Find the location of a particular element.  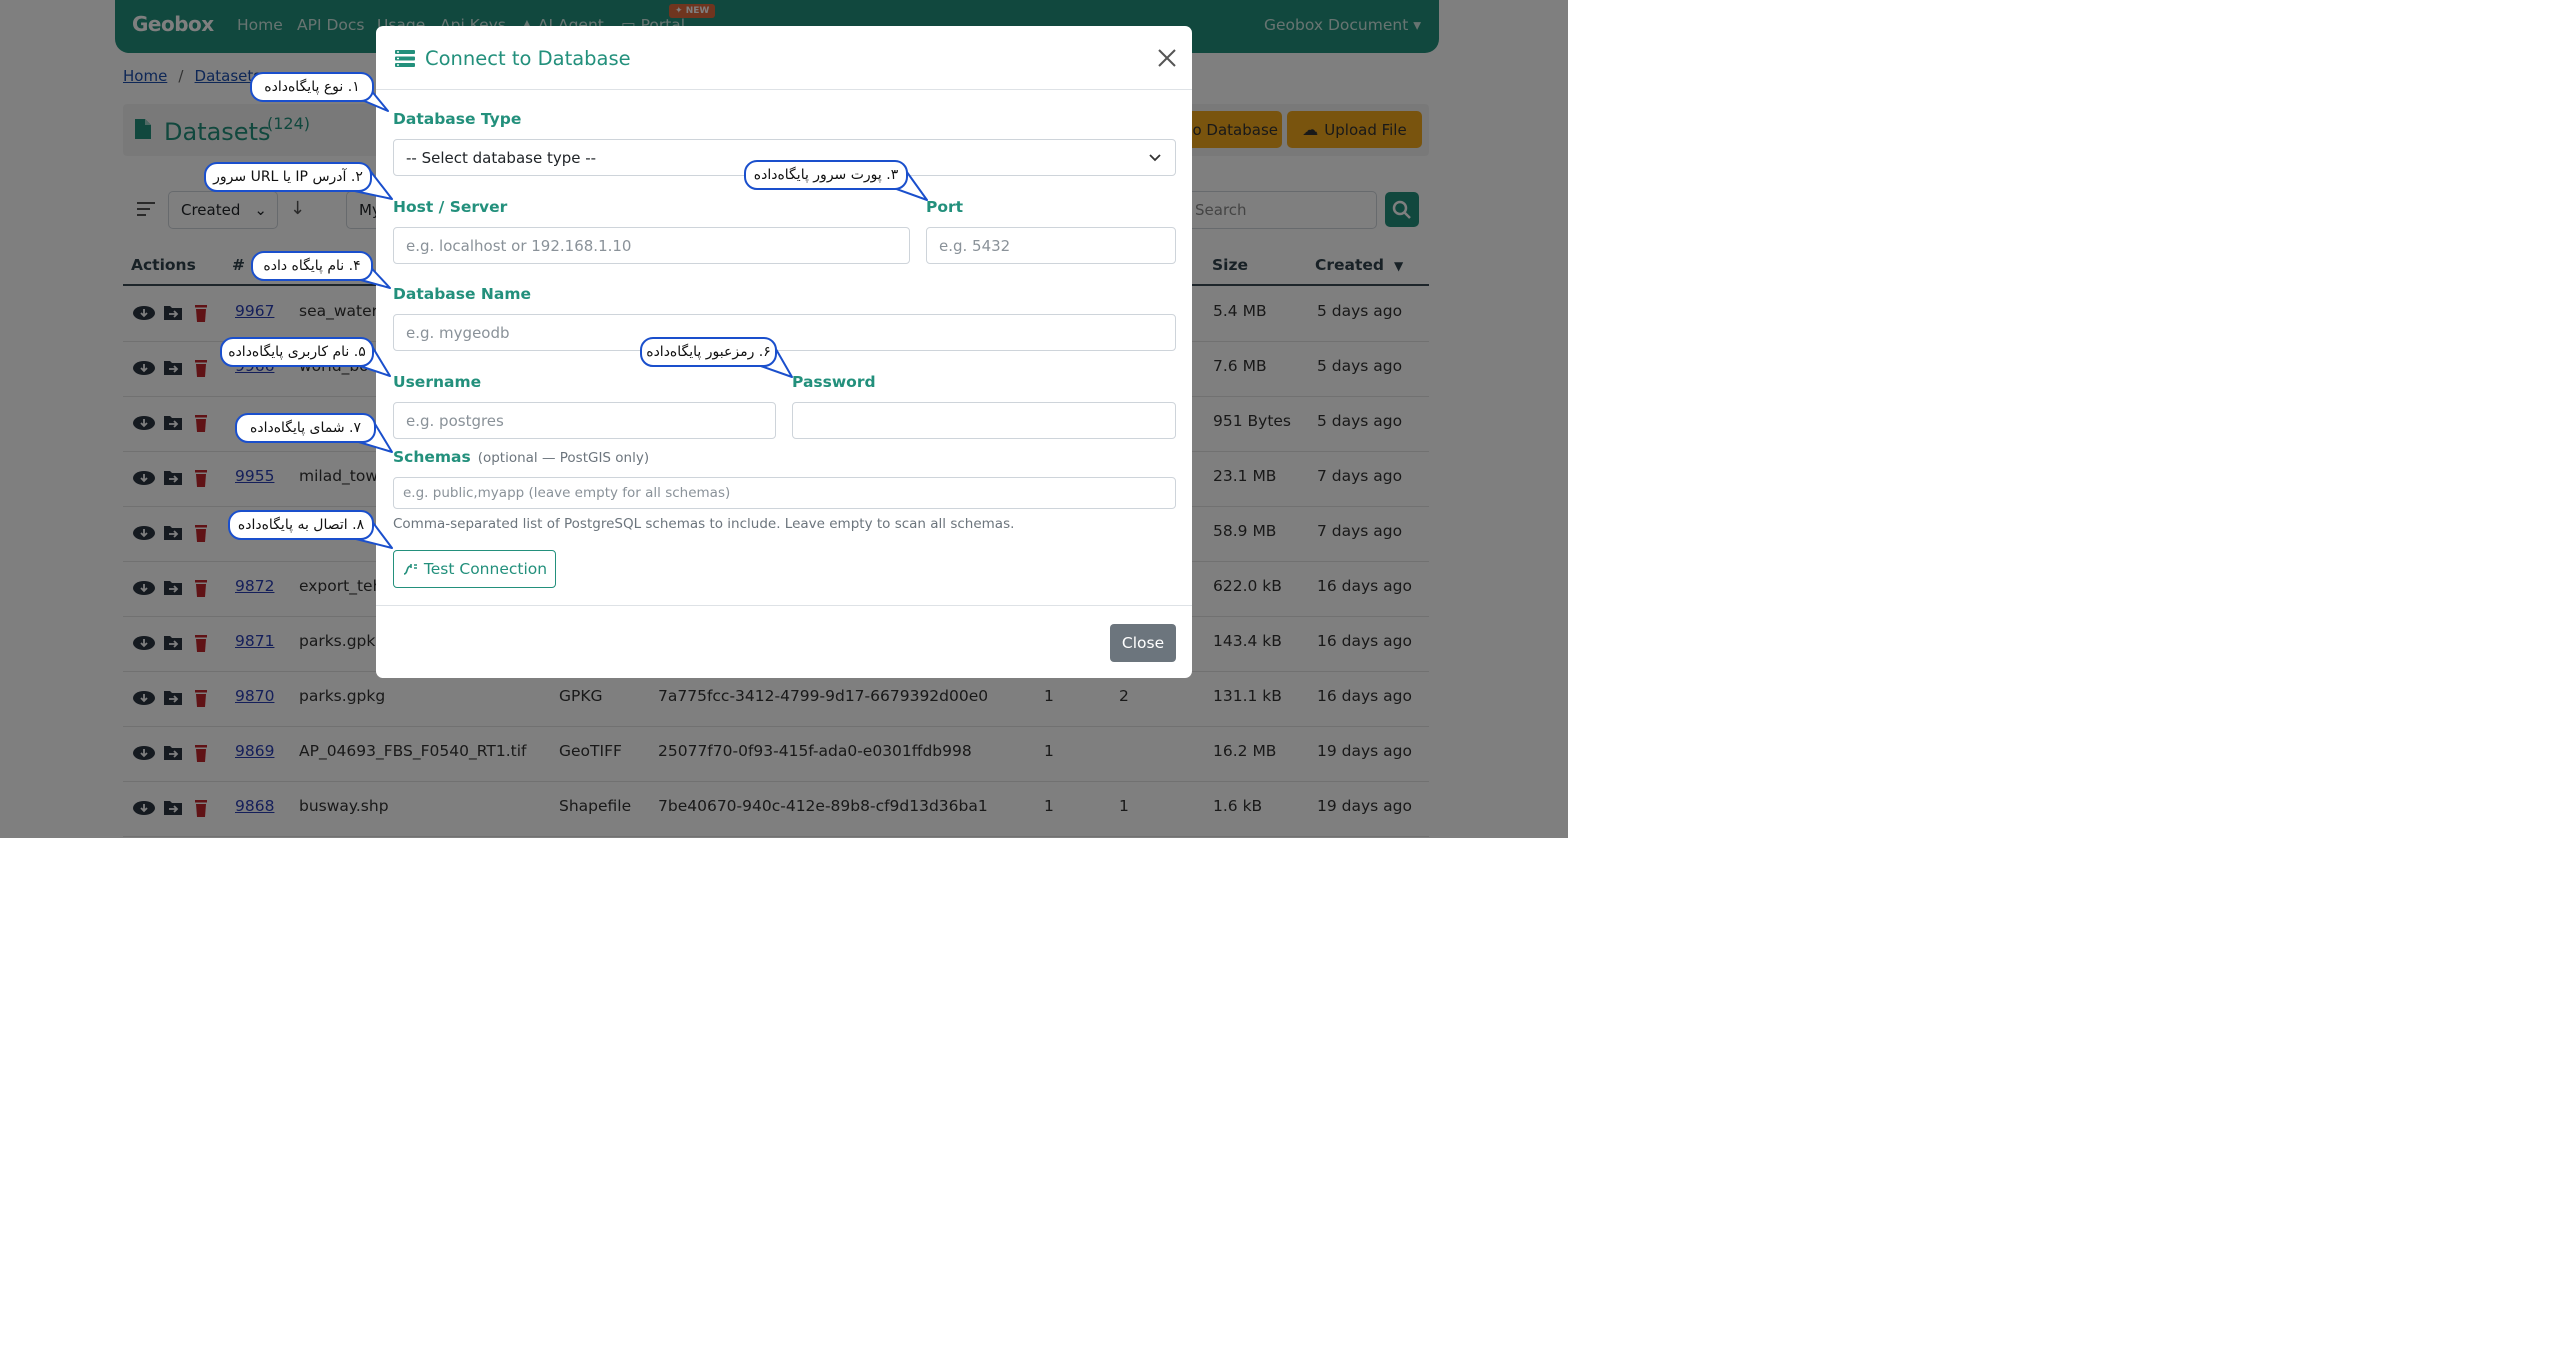

callout-password: ۶. رمزعبور پایگاه‌داده is located at coordinates (708, 352).